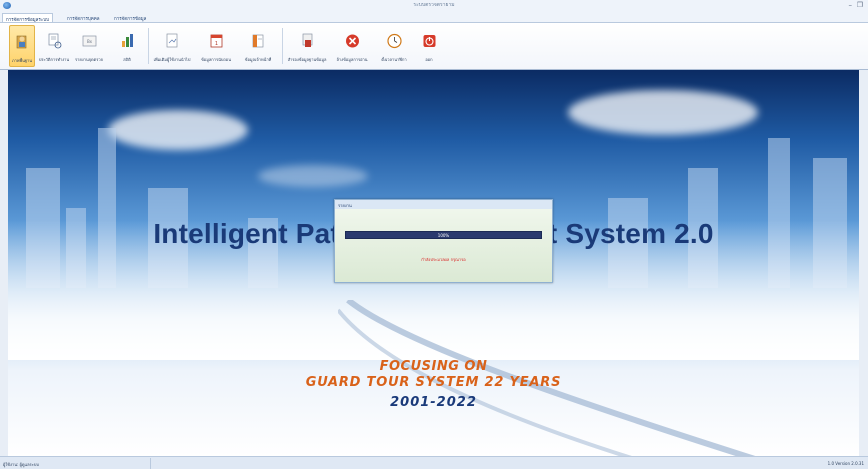  I want to click on ribbon-button-exit: ออก, so click(429, 46).